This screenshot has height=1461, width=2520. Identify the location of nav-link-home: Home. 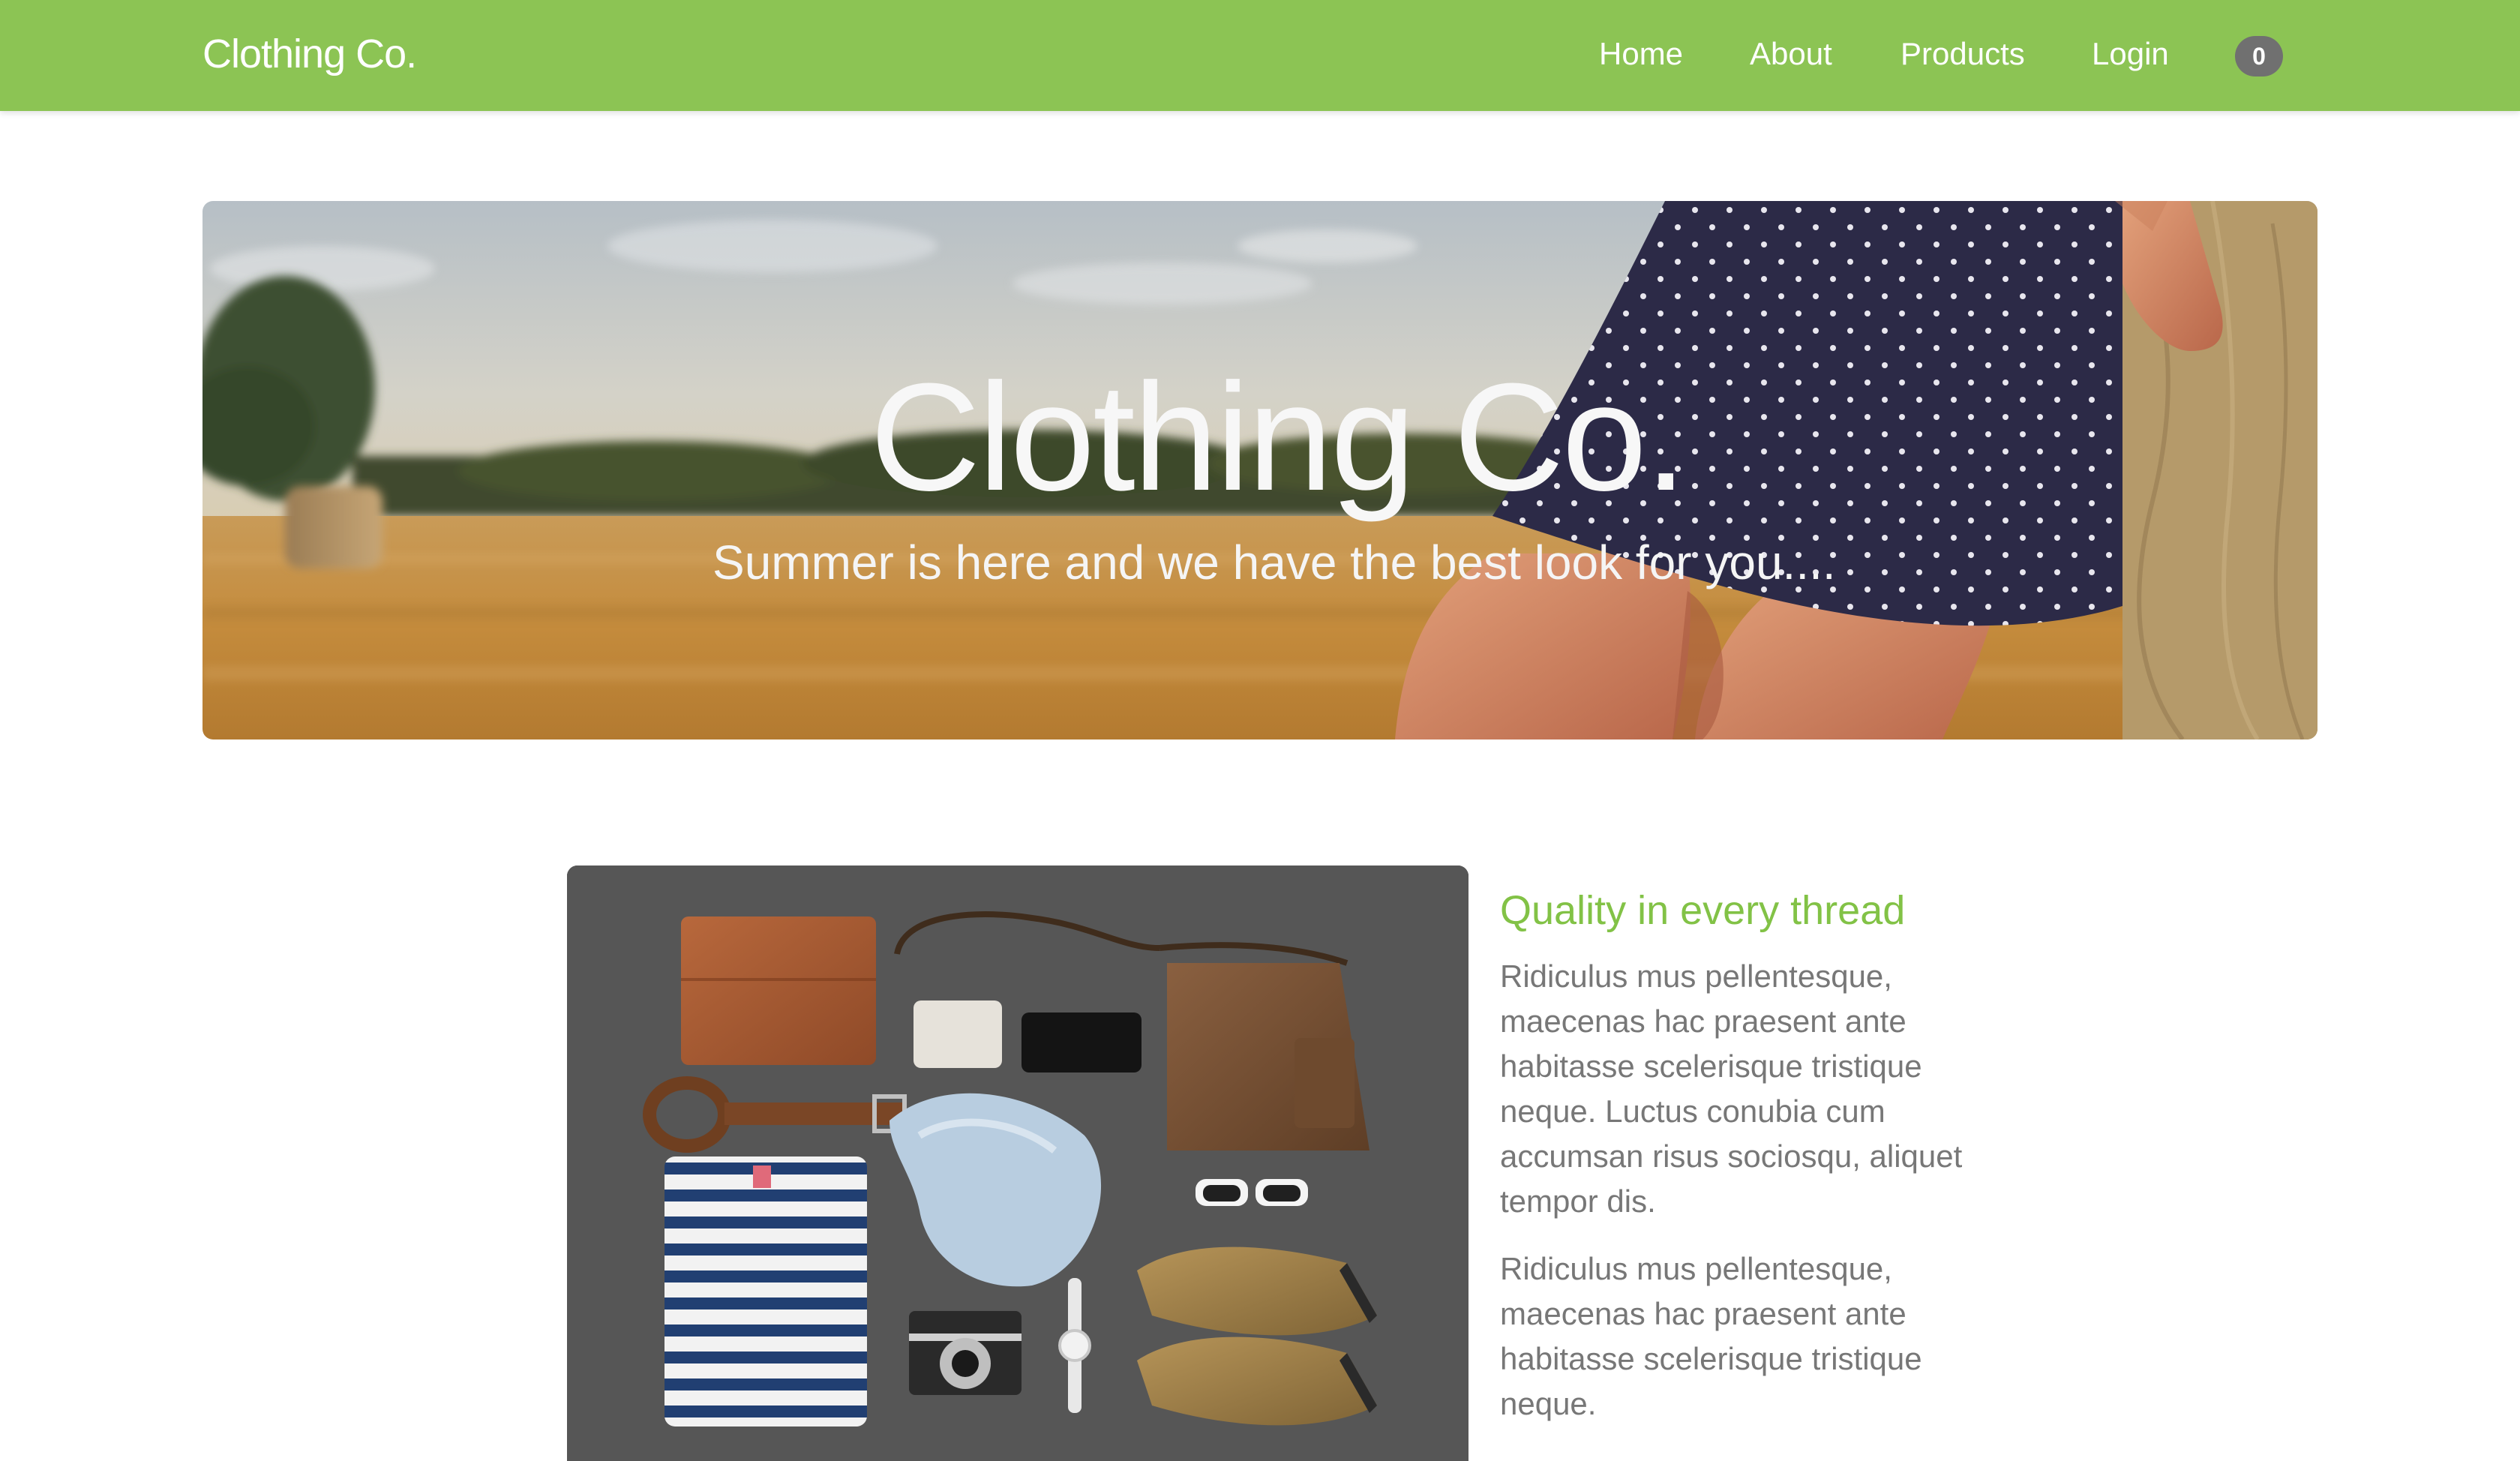
(1641, 54).